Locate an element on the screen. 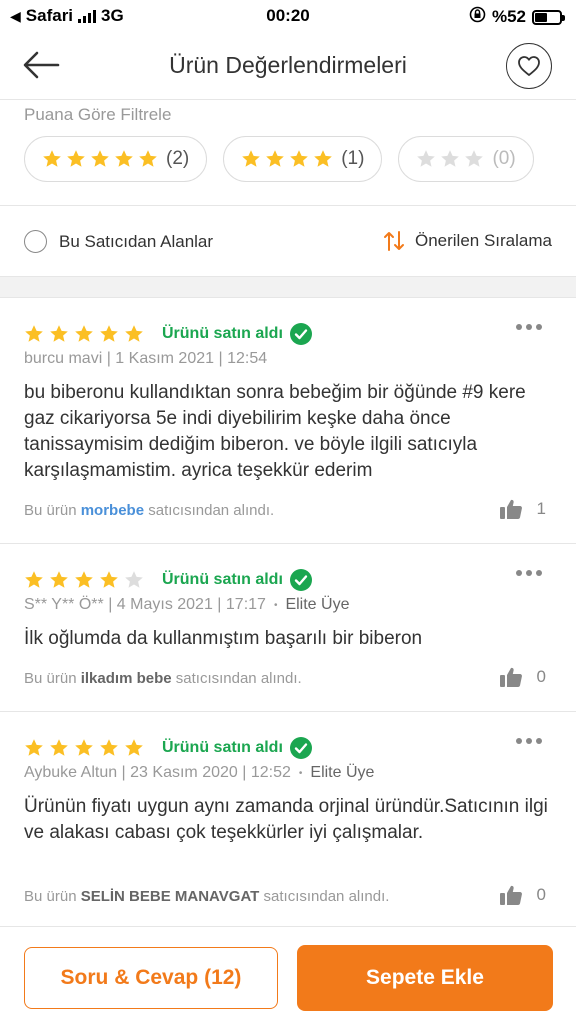 The width and height of the screenshot is (576, 1024). battery-level is located at coordinates (541, 17).